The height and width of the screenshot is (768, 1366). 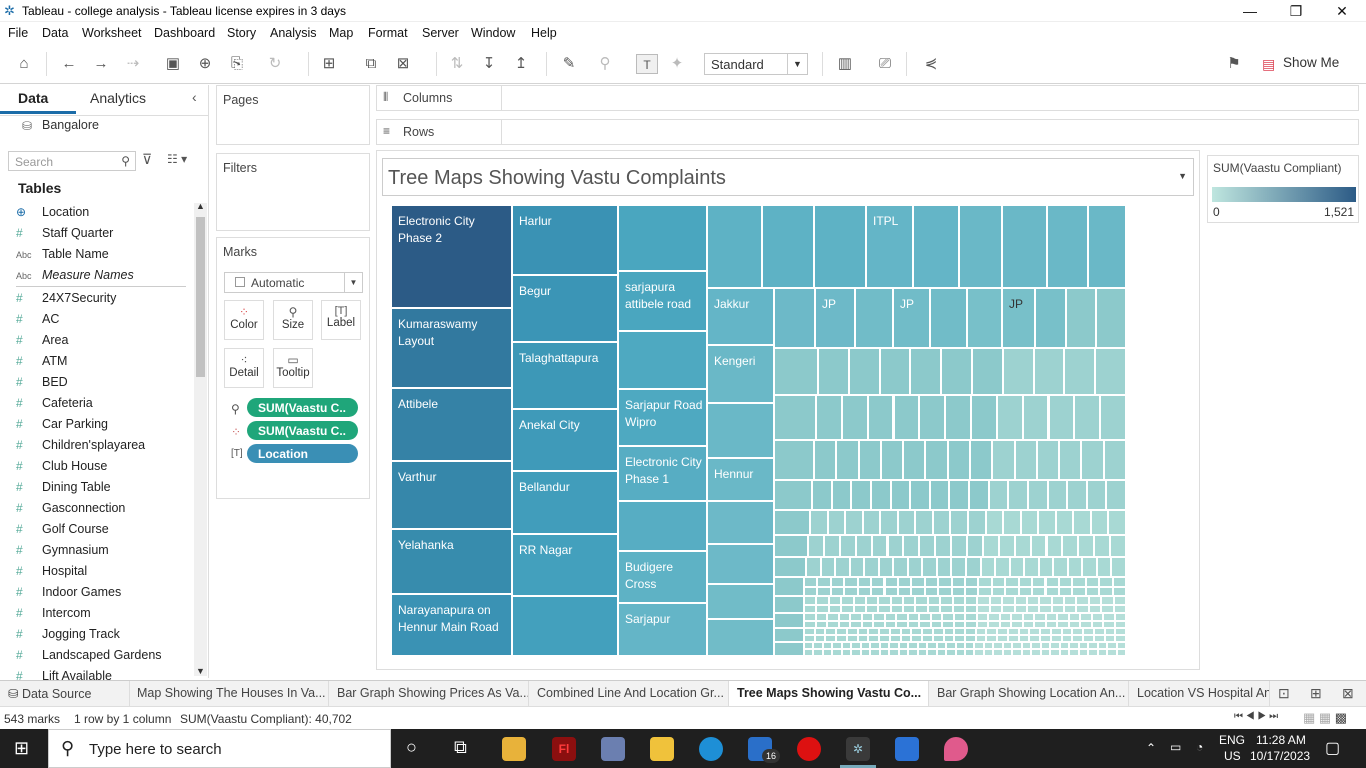 What do you see at coordinates (244, 320) in the screenshot?
I see `color-button: ⁘ Color` at bounding box center [244, 320].